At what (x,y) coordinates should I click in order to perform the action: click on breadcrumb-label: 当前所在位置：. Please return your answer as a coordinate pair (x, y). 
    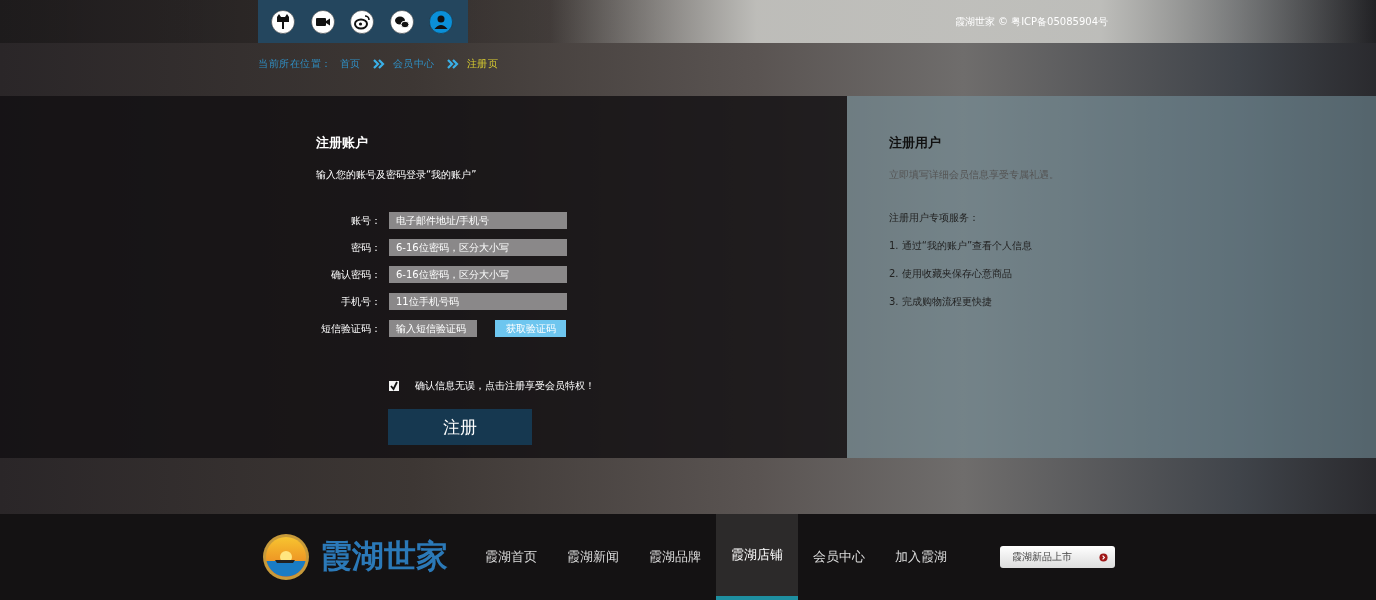
    Looking at the image, I should click on (295, 63).